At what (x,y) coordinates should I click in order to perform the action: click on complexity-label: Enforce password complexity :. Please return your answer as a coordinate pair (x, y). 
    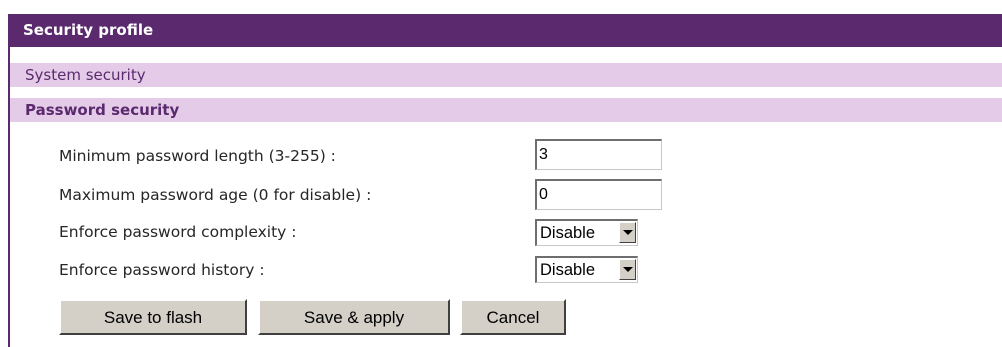
    Looking at the image, I should click on (178, 232).